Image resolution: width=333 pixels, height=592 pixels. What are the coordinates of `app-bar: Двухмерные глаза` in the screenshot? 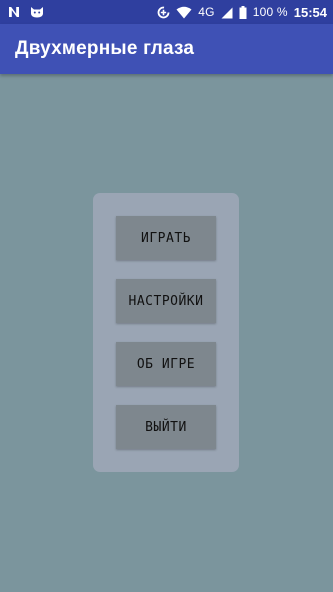 It's located at (166, 49).